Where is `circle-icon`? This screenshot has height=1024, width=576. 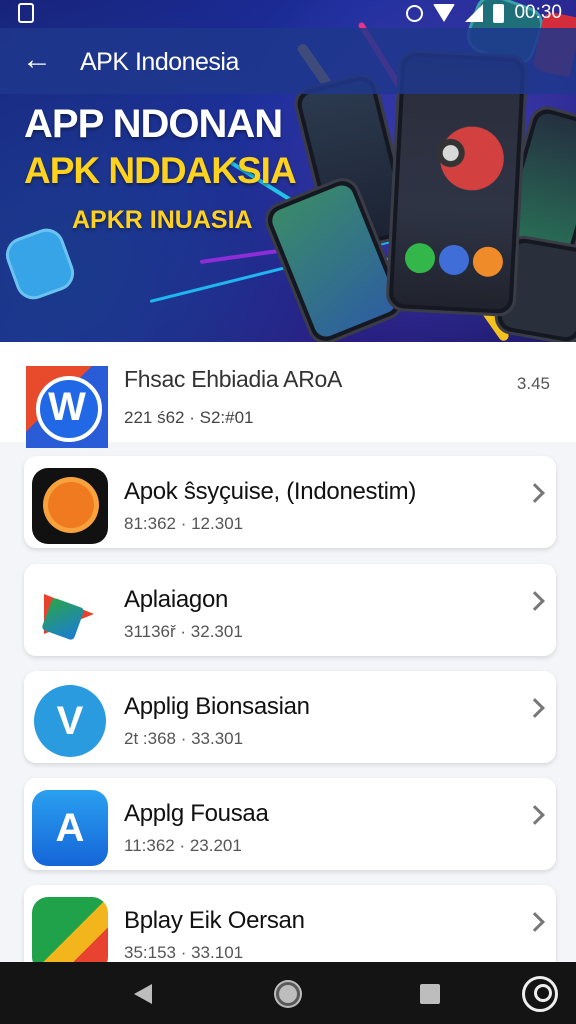 circle-icon is located at coordinates (415, 13).